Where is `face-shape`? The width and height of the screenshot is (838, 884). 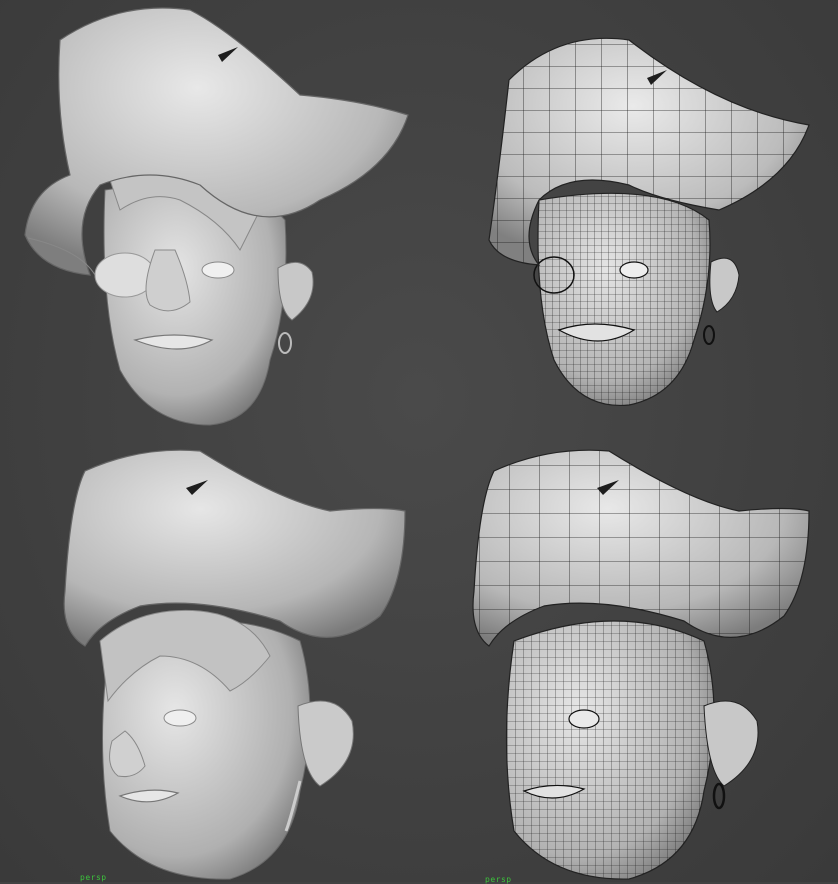 face-shape is located at coordinates (195, 304).